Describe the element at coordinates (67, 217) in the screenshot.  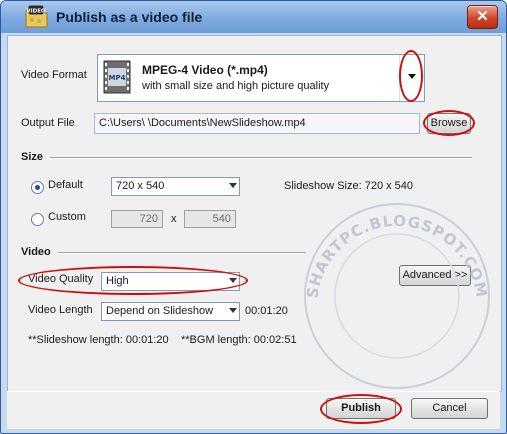
I see `custom-size-label: Custom` at that location.